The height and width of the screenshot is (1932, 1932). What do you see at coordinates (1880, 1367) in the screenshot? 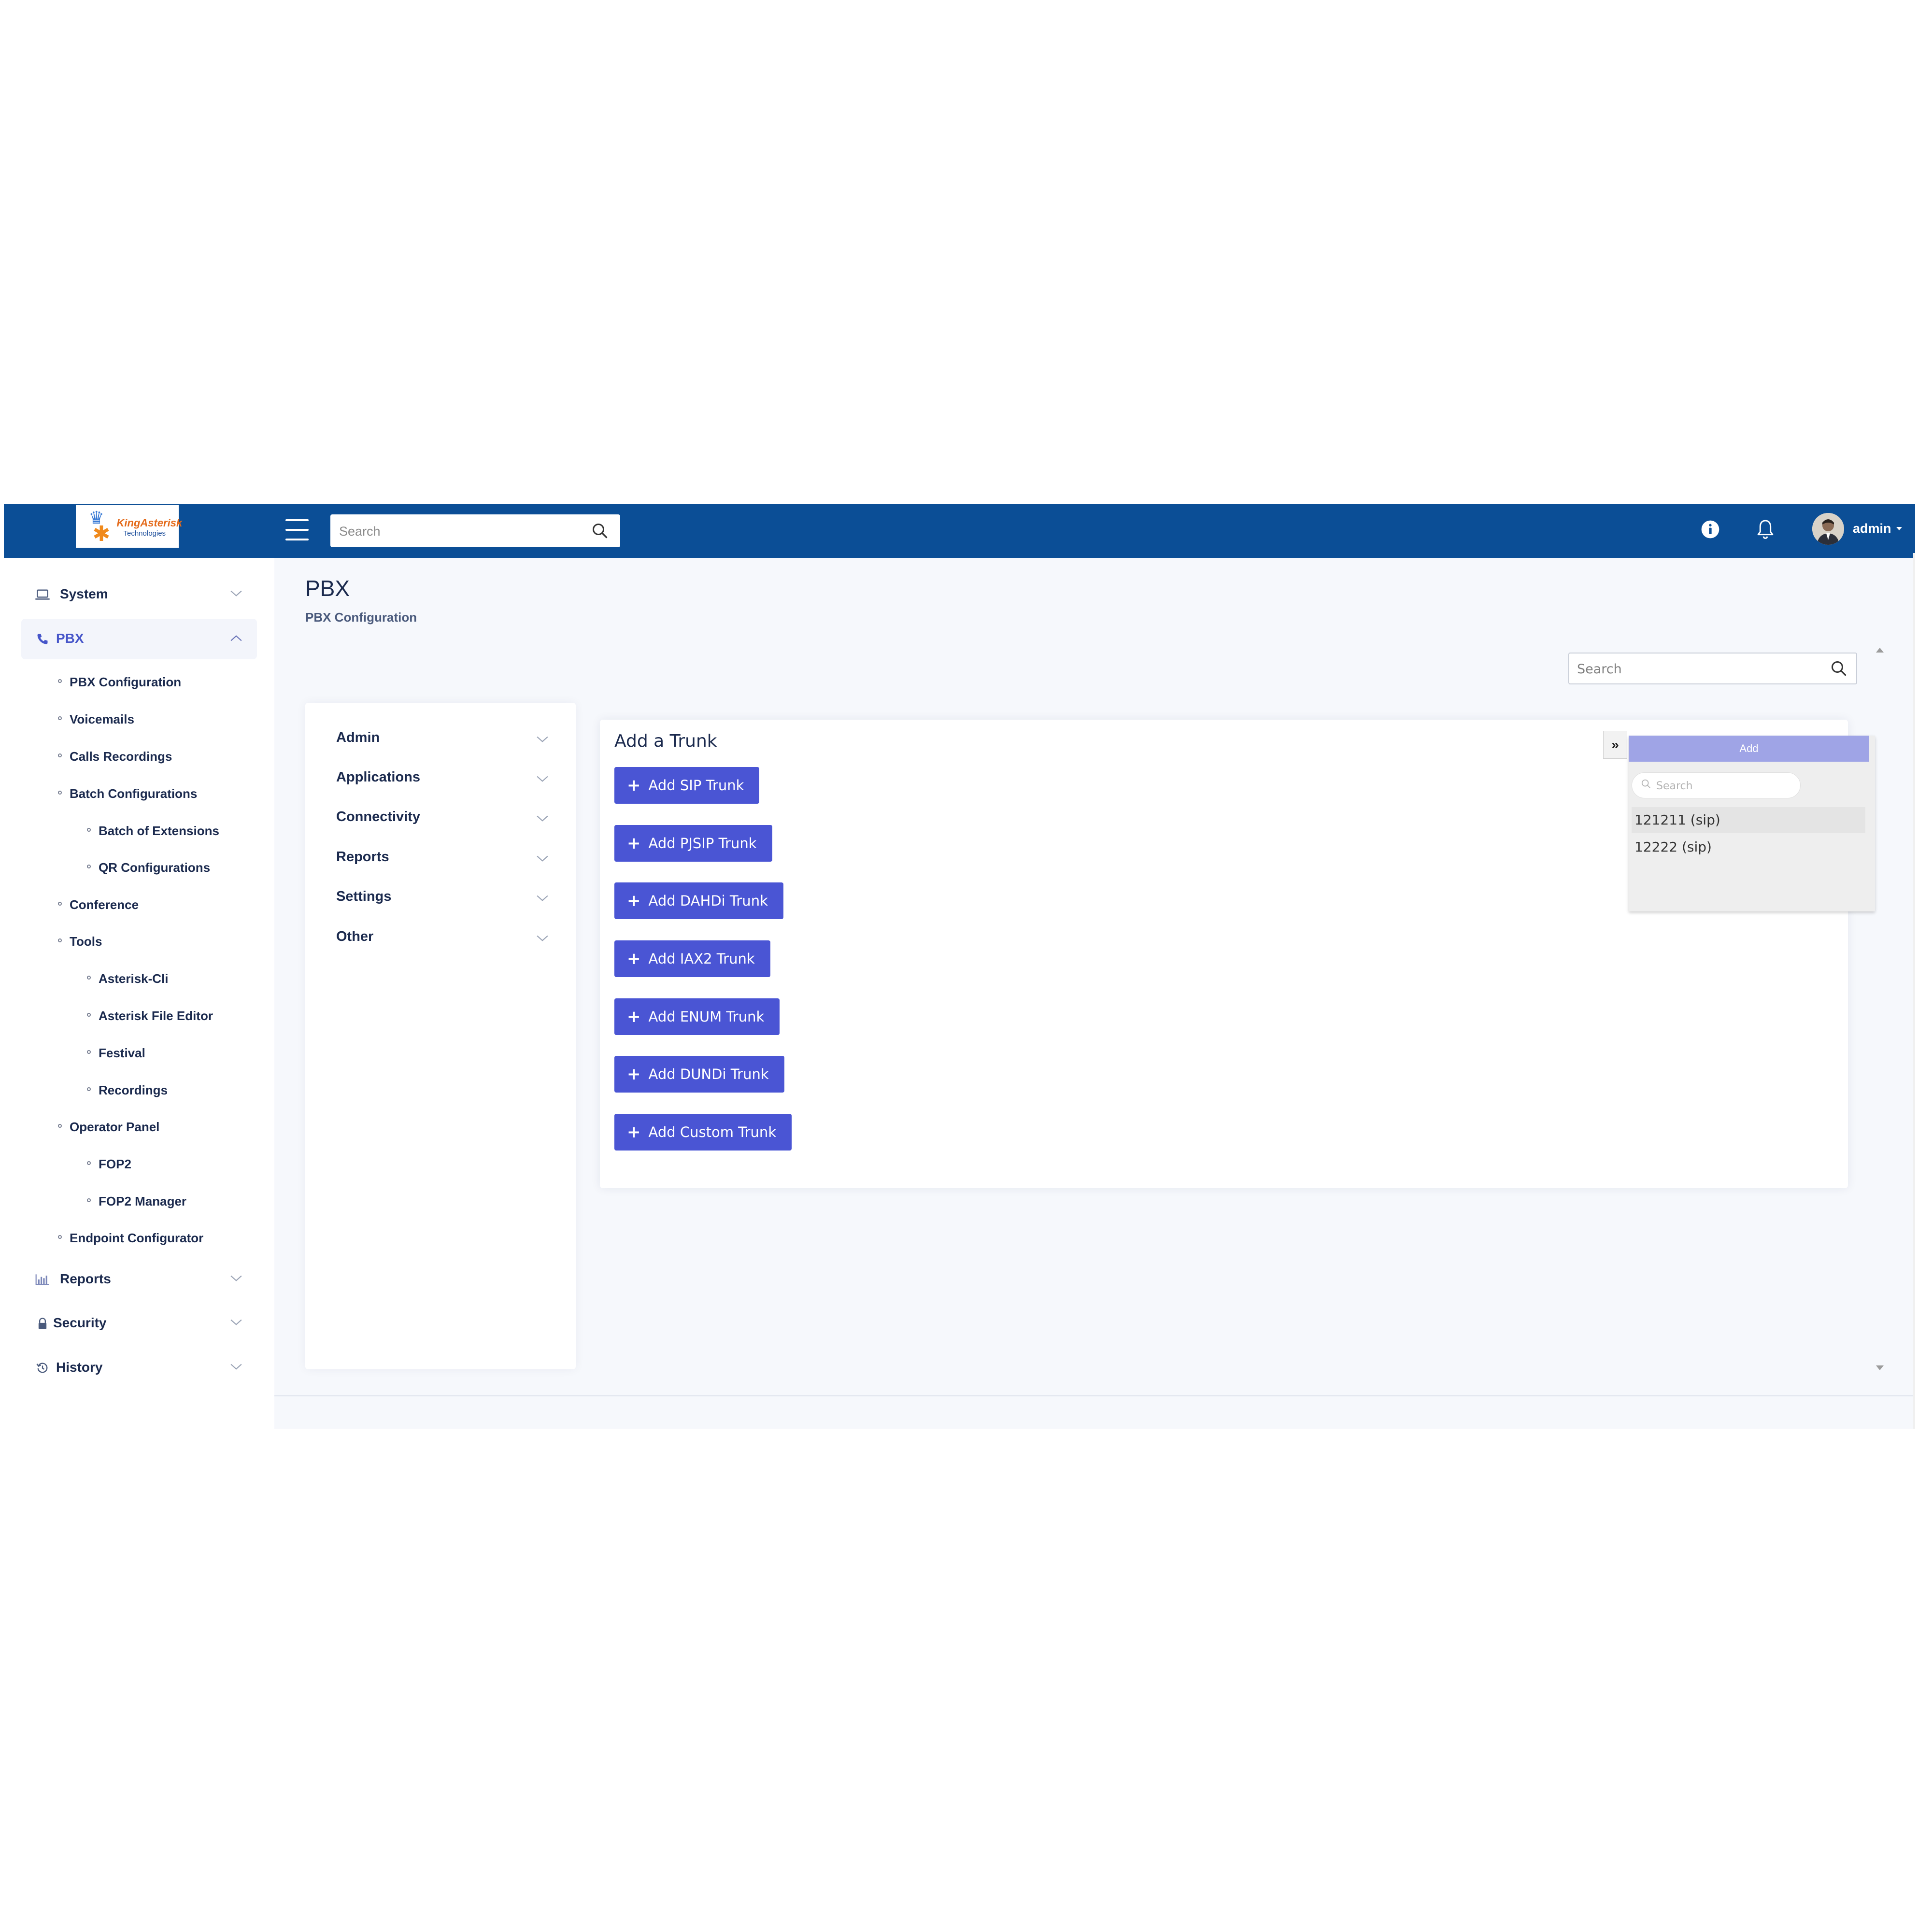
I see `scroll-down-icon` at bounding box center [1880, 1367].